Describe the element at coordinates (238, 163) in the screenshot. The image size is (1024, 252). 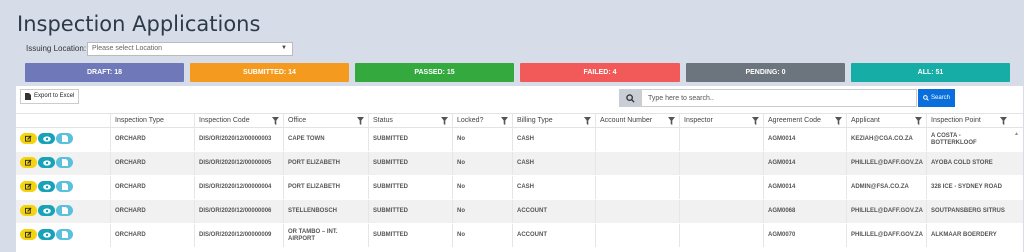
I see `cell-inspection-code: DIS/OR/2020/12/00000005` at that location.